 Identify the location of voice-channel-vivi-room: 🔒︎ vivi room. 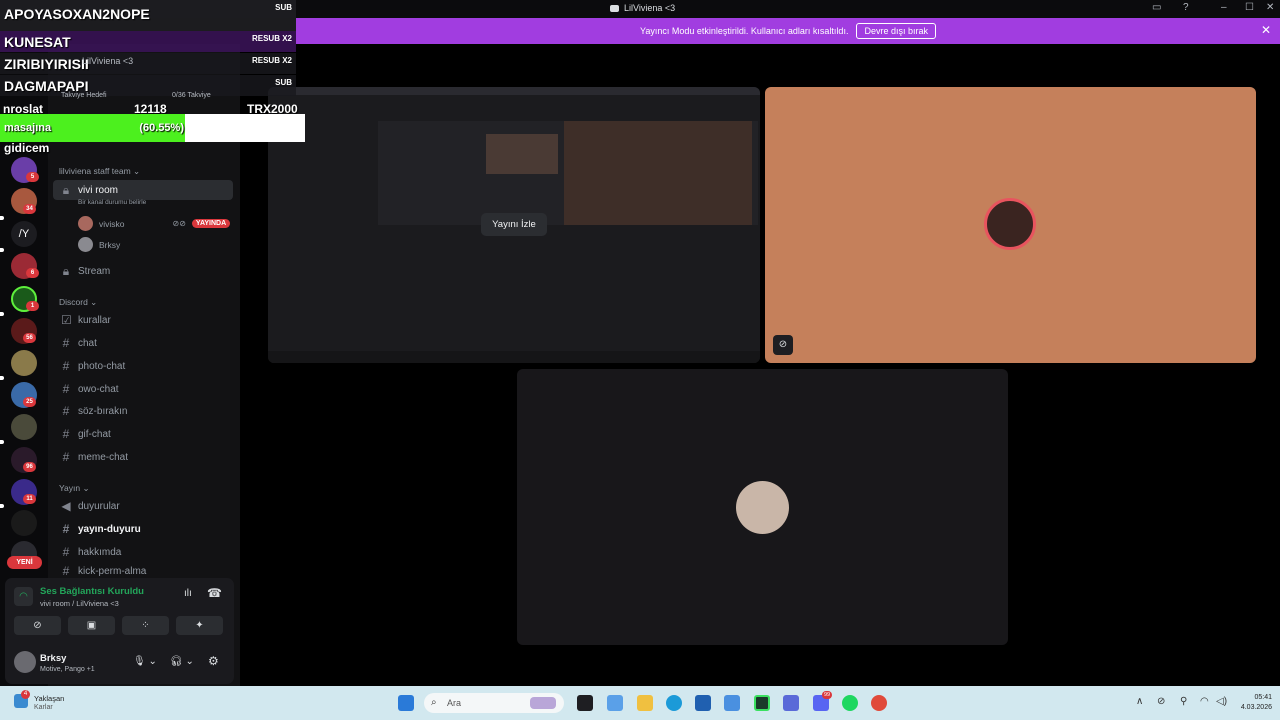
(143, 190).